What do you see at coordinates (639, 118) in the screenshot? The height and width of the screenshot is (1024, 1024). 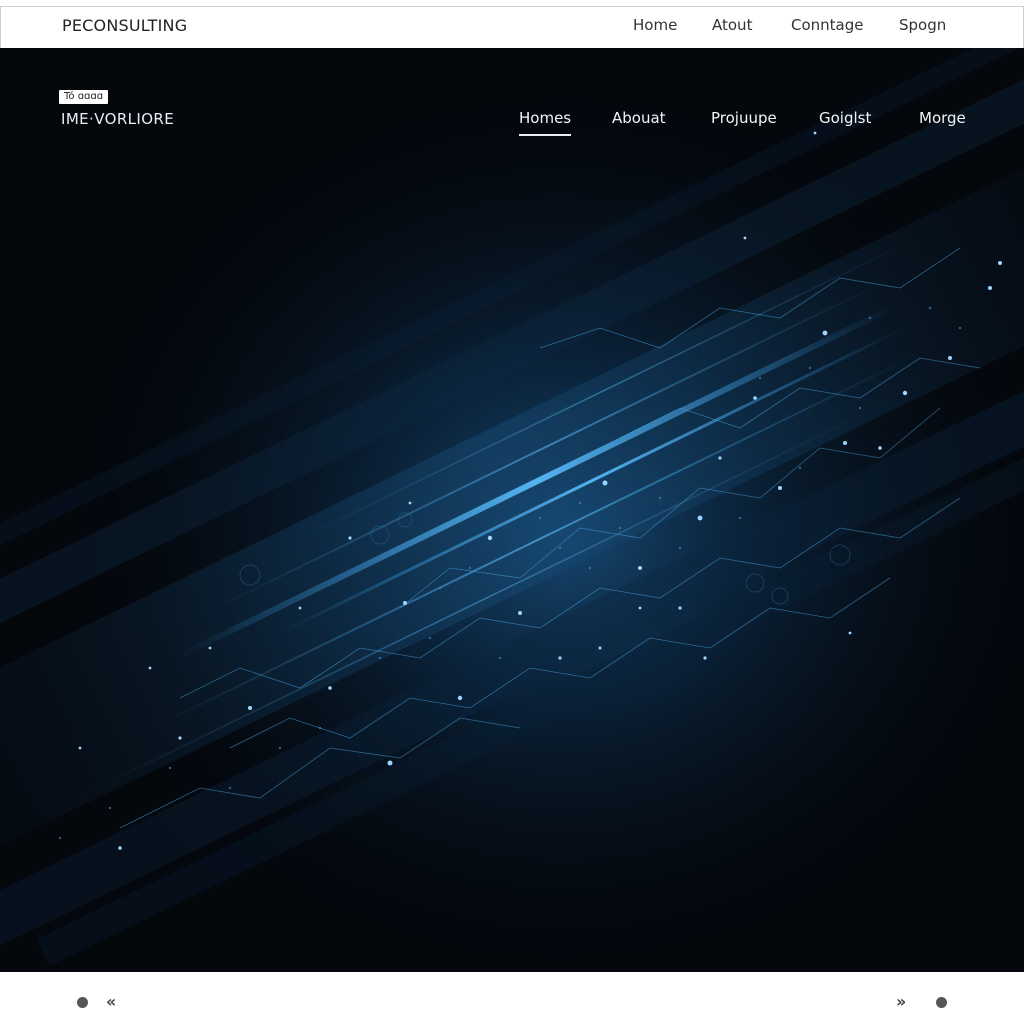 I see `hero-nav-about: Abouat` at bounding box center [639, 118].